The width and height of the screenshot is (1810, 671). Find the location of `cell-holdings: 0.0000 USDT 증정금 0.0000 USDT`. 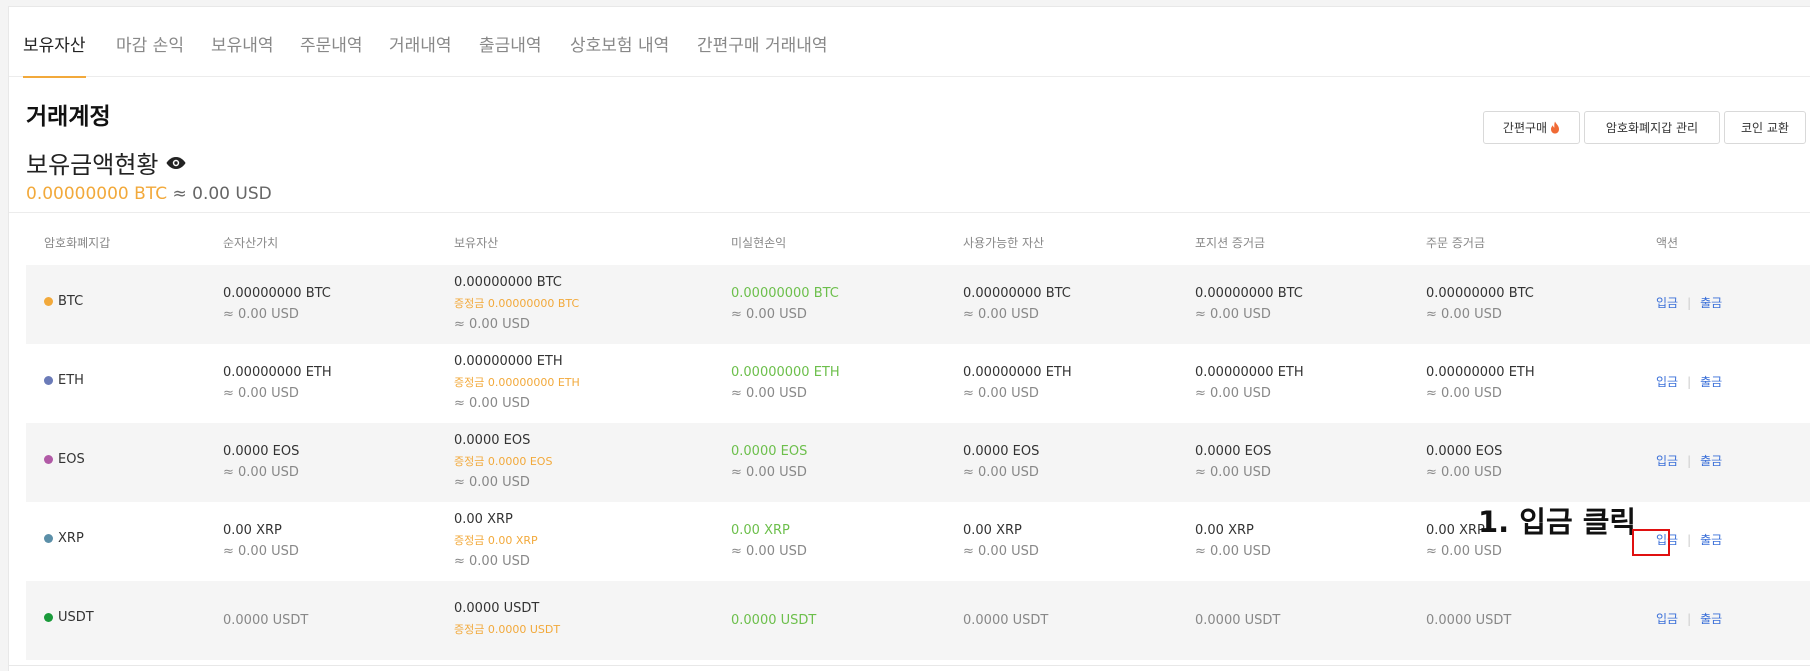

cell-holdings: 0.0000 USDT 증정금 0.0000 USDT is located at coordinates (507, 619).